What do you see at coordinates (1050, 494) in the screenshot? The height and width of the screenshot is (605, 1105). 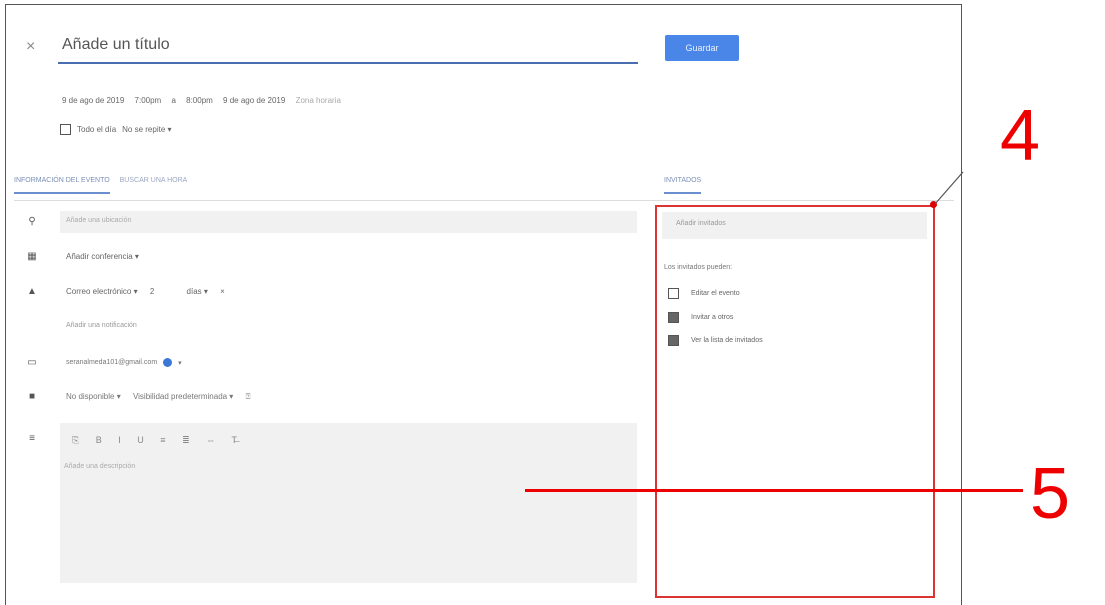 I see `annotation-label-5: 5` at bounding box center [1050, 494].